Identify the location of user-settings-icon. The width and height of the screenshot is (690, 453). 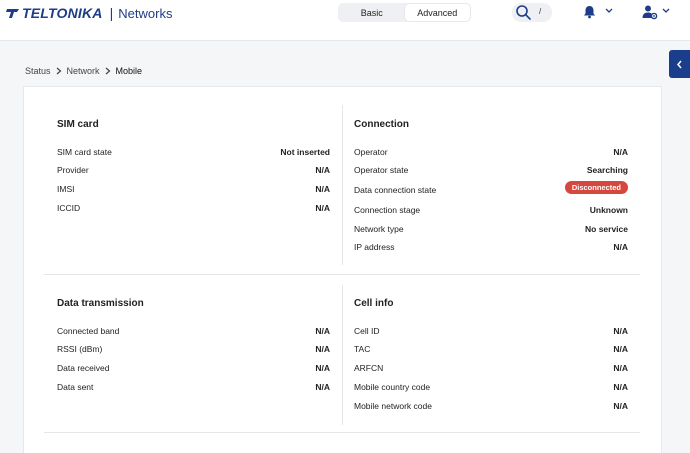
(650, 12).